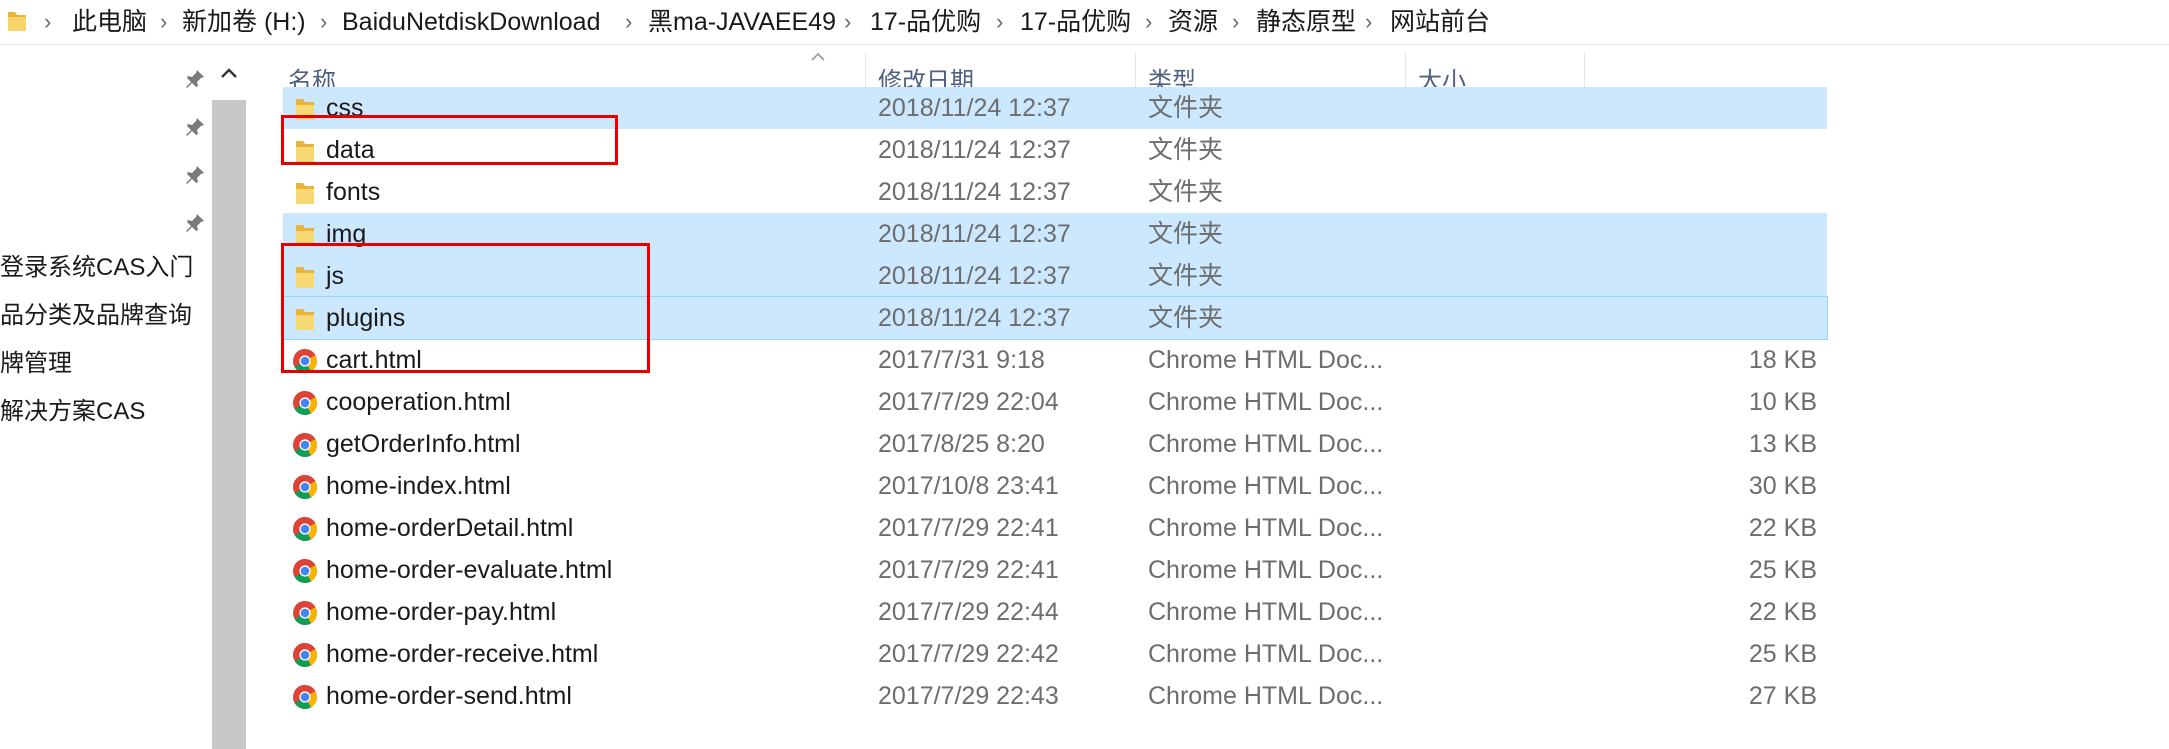 This screenshot has width=2169, height=749. What do you see at coordinates (36, 364) in the screenshot?
I see `nav-item: 牌管理` at bounding box center [36, 364].